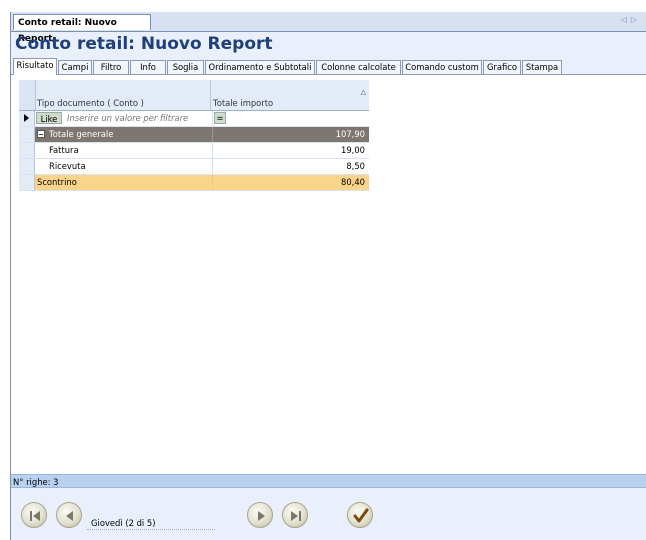 This screenshot has height=540, width=646. Describe the element at coordinates (35, 66) in the screenshot. I see `tab-risultato: Risultato` at that location.